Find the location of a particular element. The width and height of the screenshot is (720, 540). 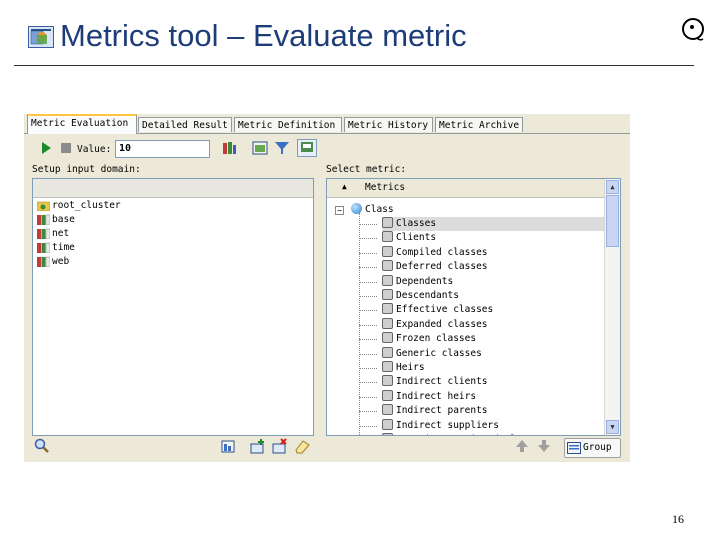

metrics-column-header: ▲ Metrics is located at coordinates (466, 188).